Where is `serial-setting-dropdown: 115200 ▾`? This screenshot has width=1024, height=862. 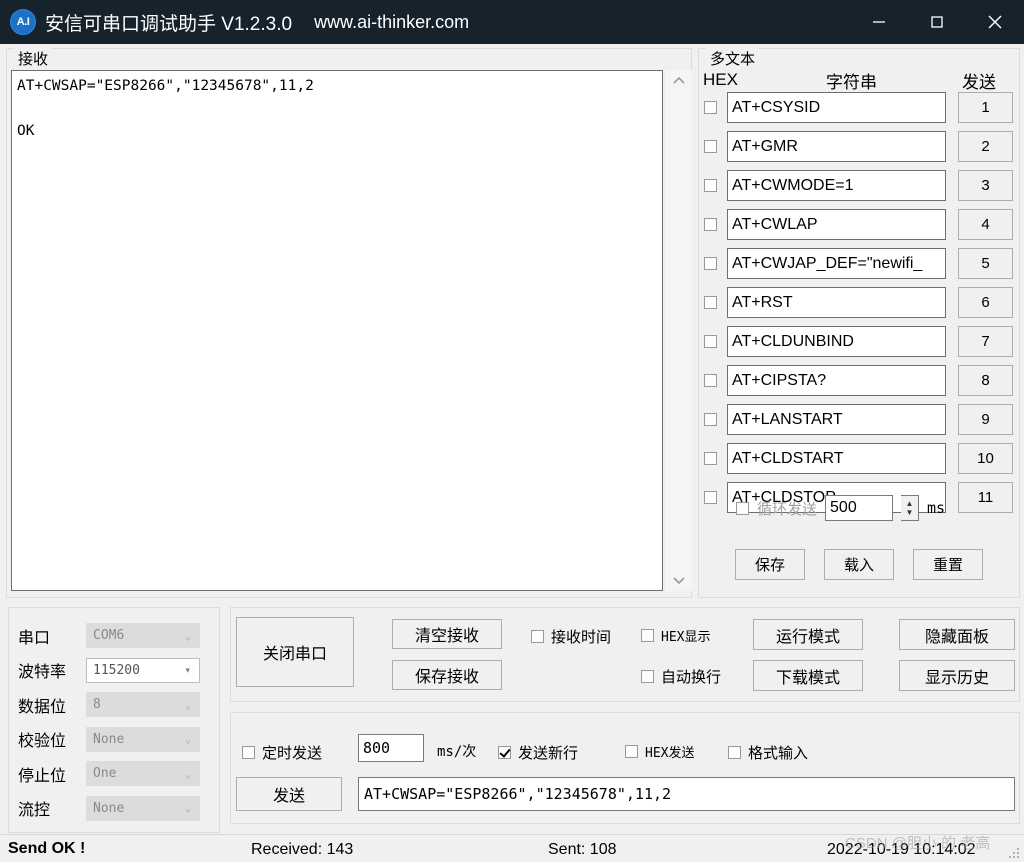 serial-setting-dropdown: 115200 ▾ is located at coordinates (143, 670).